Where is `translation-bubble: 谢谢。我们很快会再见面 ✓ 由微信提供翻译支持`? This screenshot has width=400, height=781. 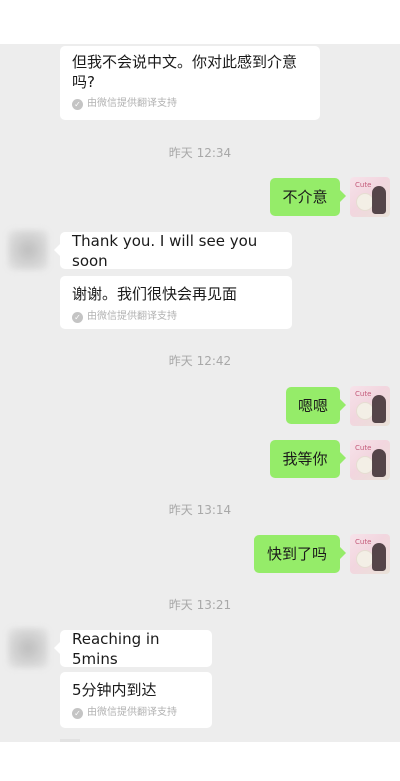
translation-bubble: 谢谢。我们很快会再见面 ✓ 由微信提供翻译支持 is located at coordinates (176, 302).